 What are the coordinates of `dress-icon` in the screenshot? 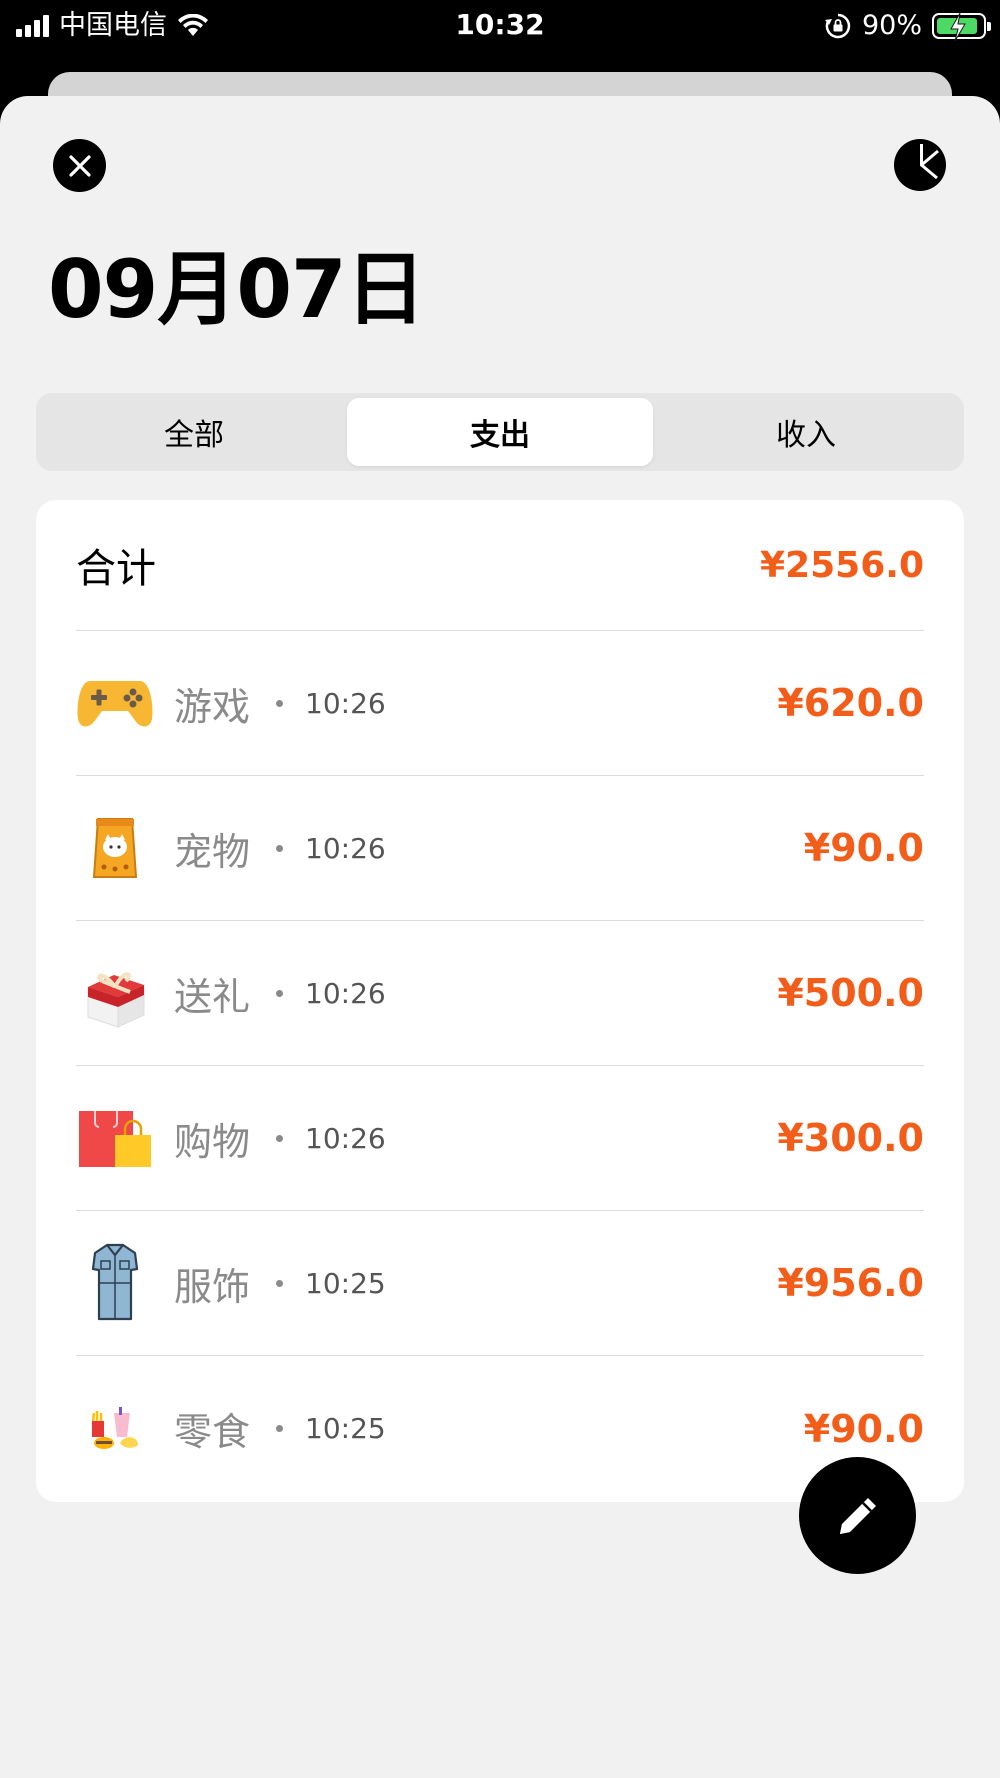 It's located at (115, 1282).